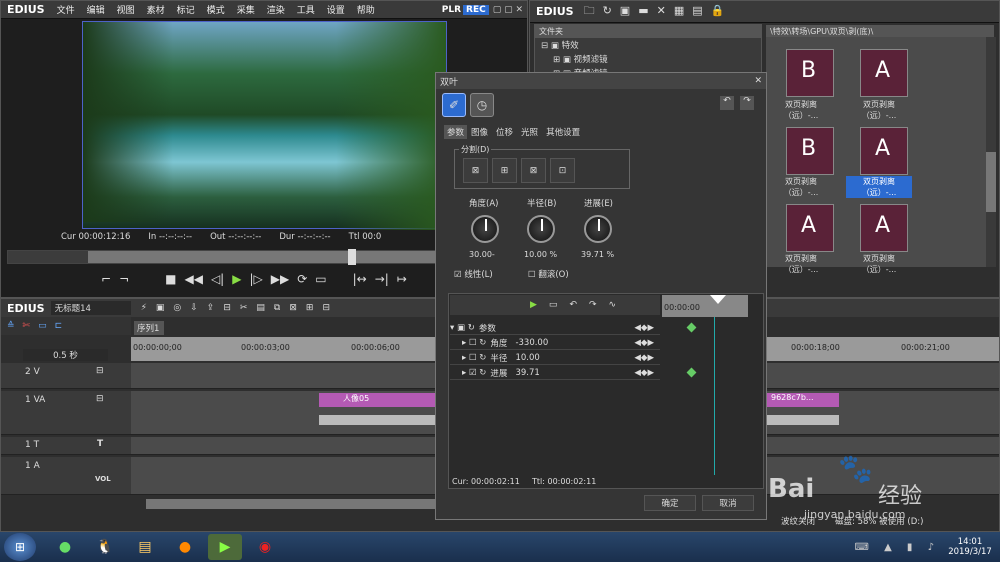  Describe the element at coordinates (705, 306) in the screenshot. I see `kf-ruler: 00:00:00` at that location.